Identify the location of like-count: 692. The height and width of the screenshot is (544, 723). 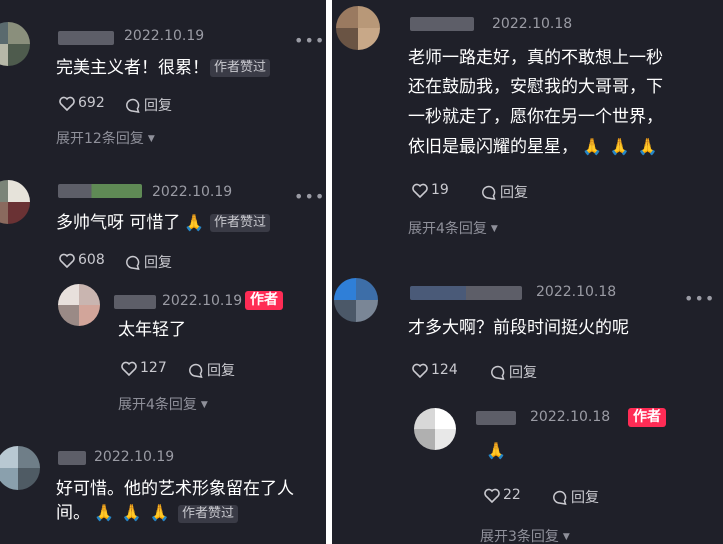
(91, 103).